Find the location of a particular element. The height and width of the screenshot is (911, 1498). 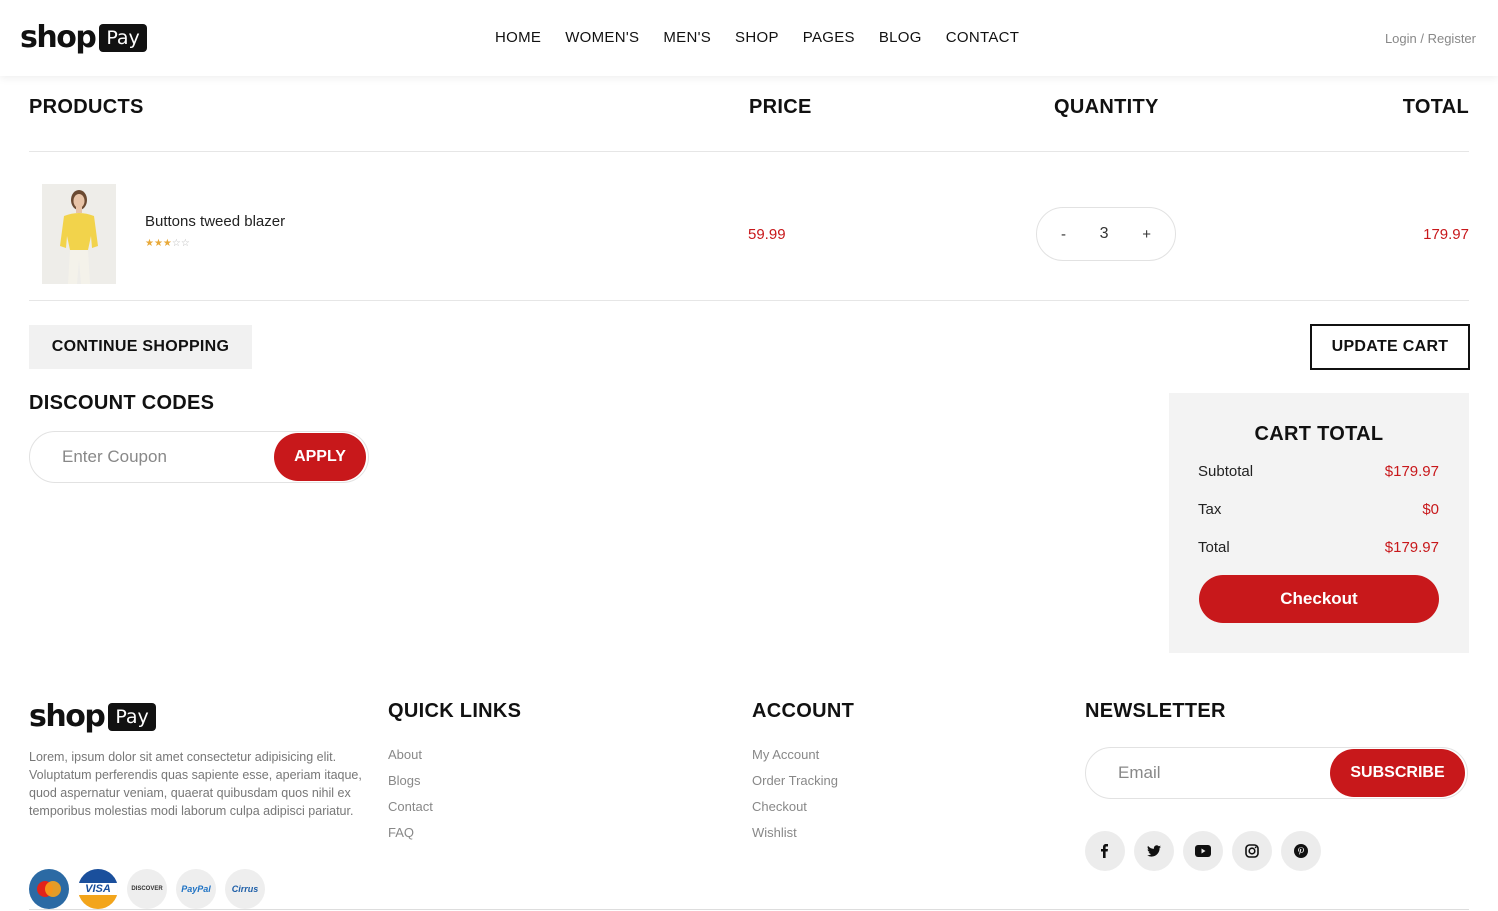

footer-logo: shop Pay is located at coordinates (92, 716).